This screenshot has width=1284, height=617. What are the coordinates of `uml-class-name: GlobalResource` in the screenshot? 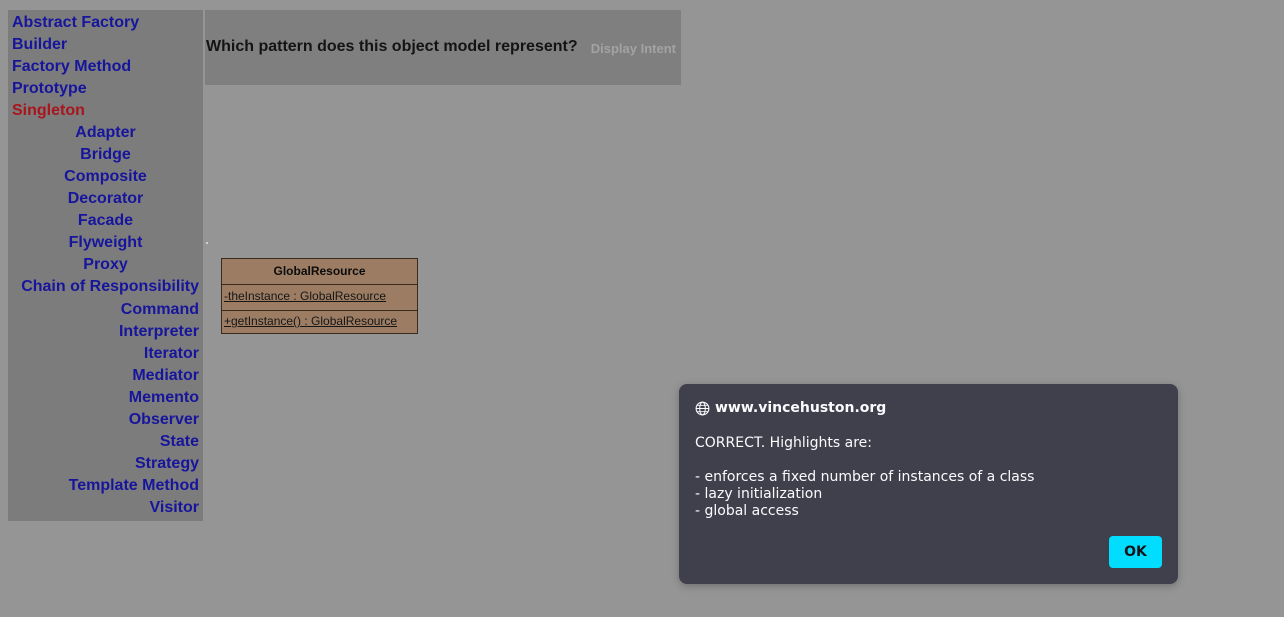 It's located at (319, 272).